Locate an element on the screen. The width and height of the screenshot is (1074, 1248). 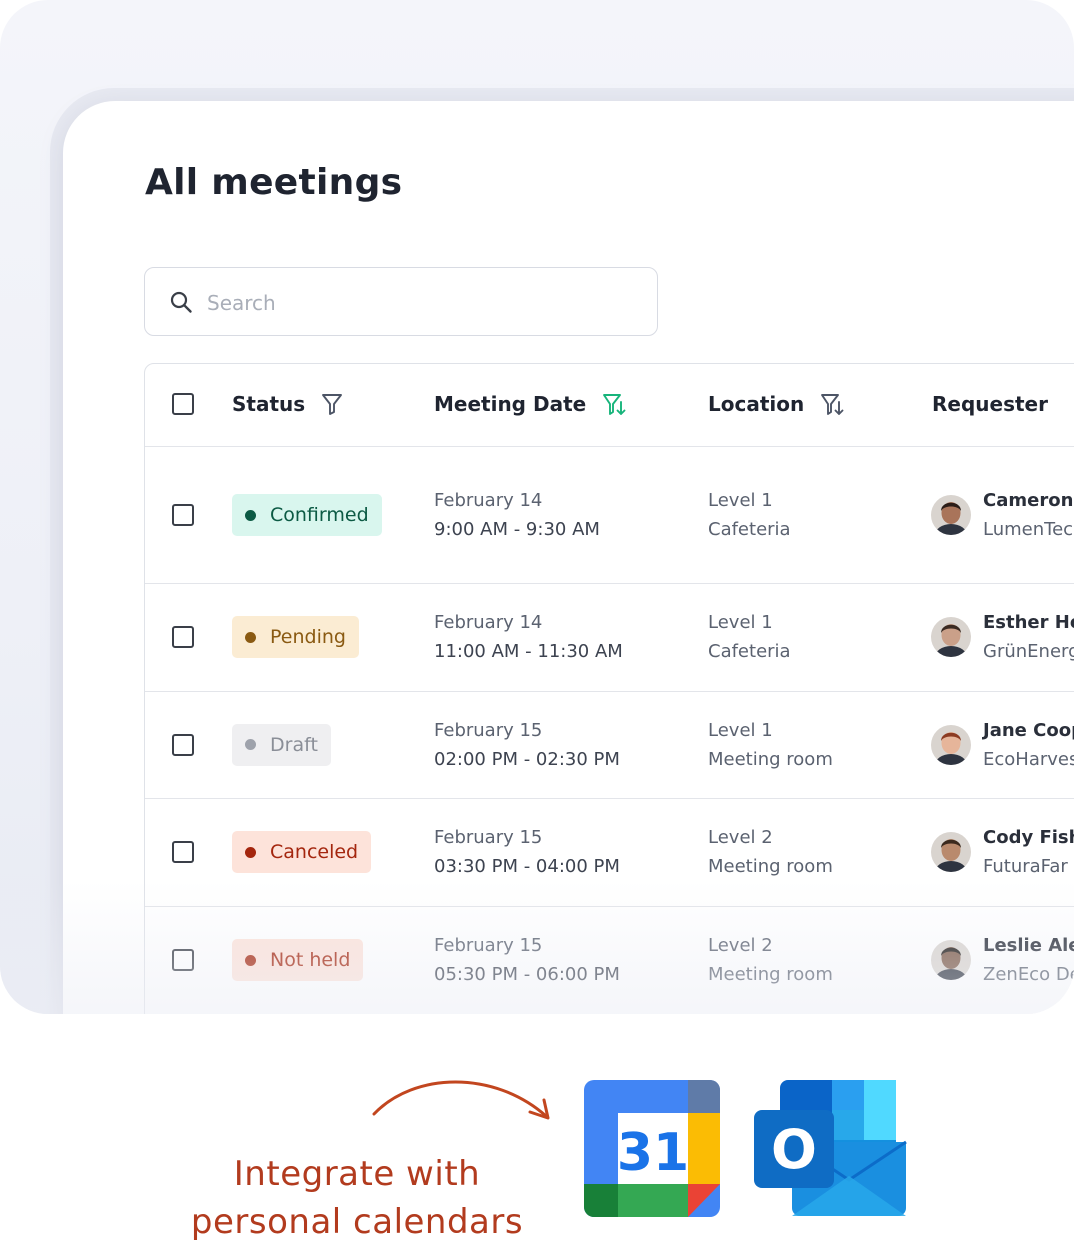
status-badge: Pending is located at coordinates (295, 637).